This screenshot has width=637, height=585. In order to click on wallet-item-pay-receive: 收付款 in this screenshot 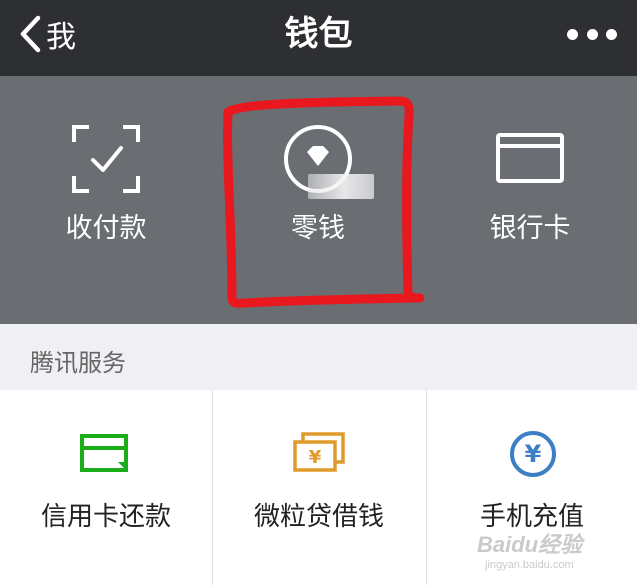, I will do `click(106, 200)`.